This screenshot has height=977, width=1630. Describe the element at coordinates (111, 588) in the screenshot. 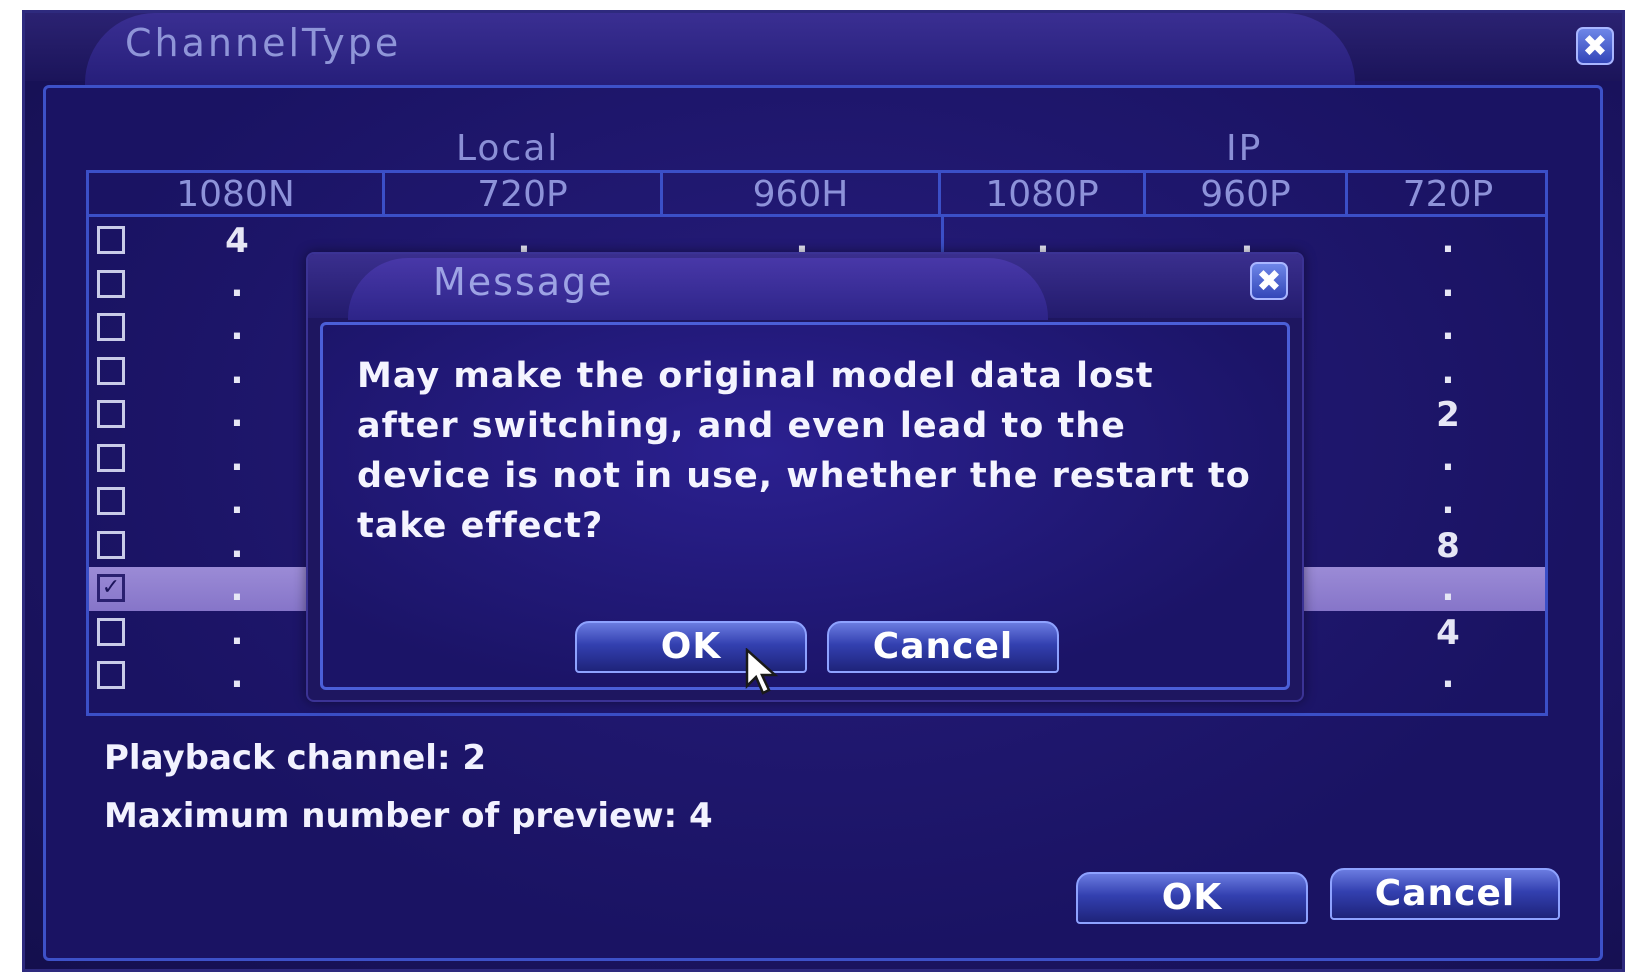

I see `row-checkbox: ✓` at that location.